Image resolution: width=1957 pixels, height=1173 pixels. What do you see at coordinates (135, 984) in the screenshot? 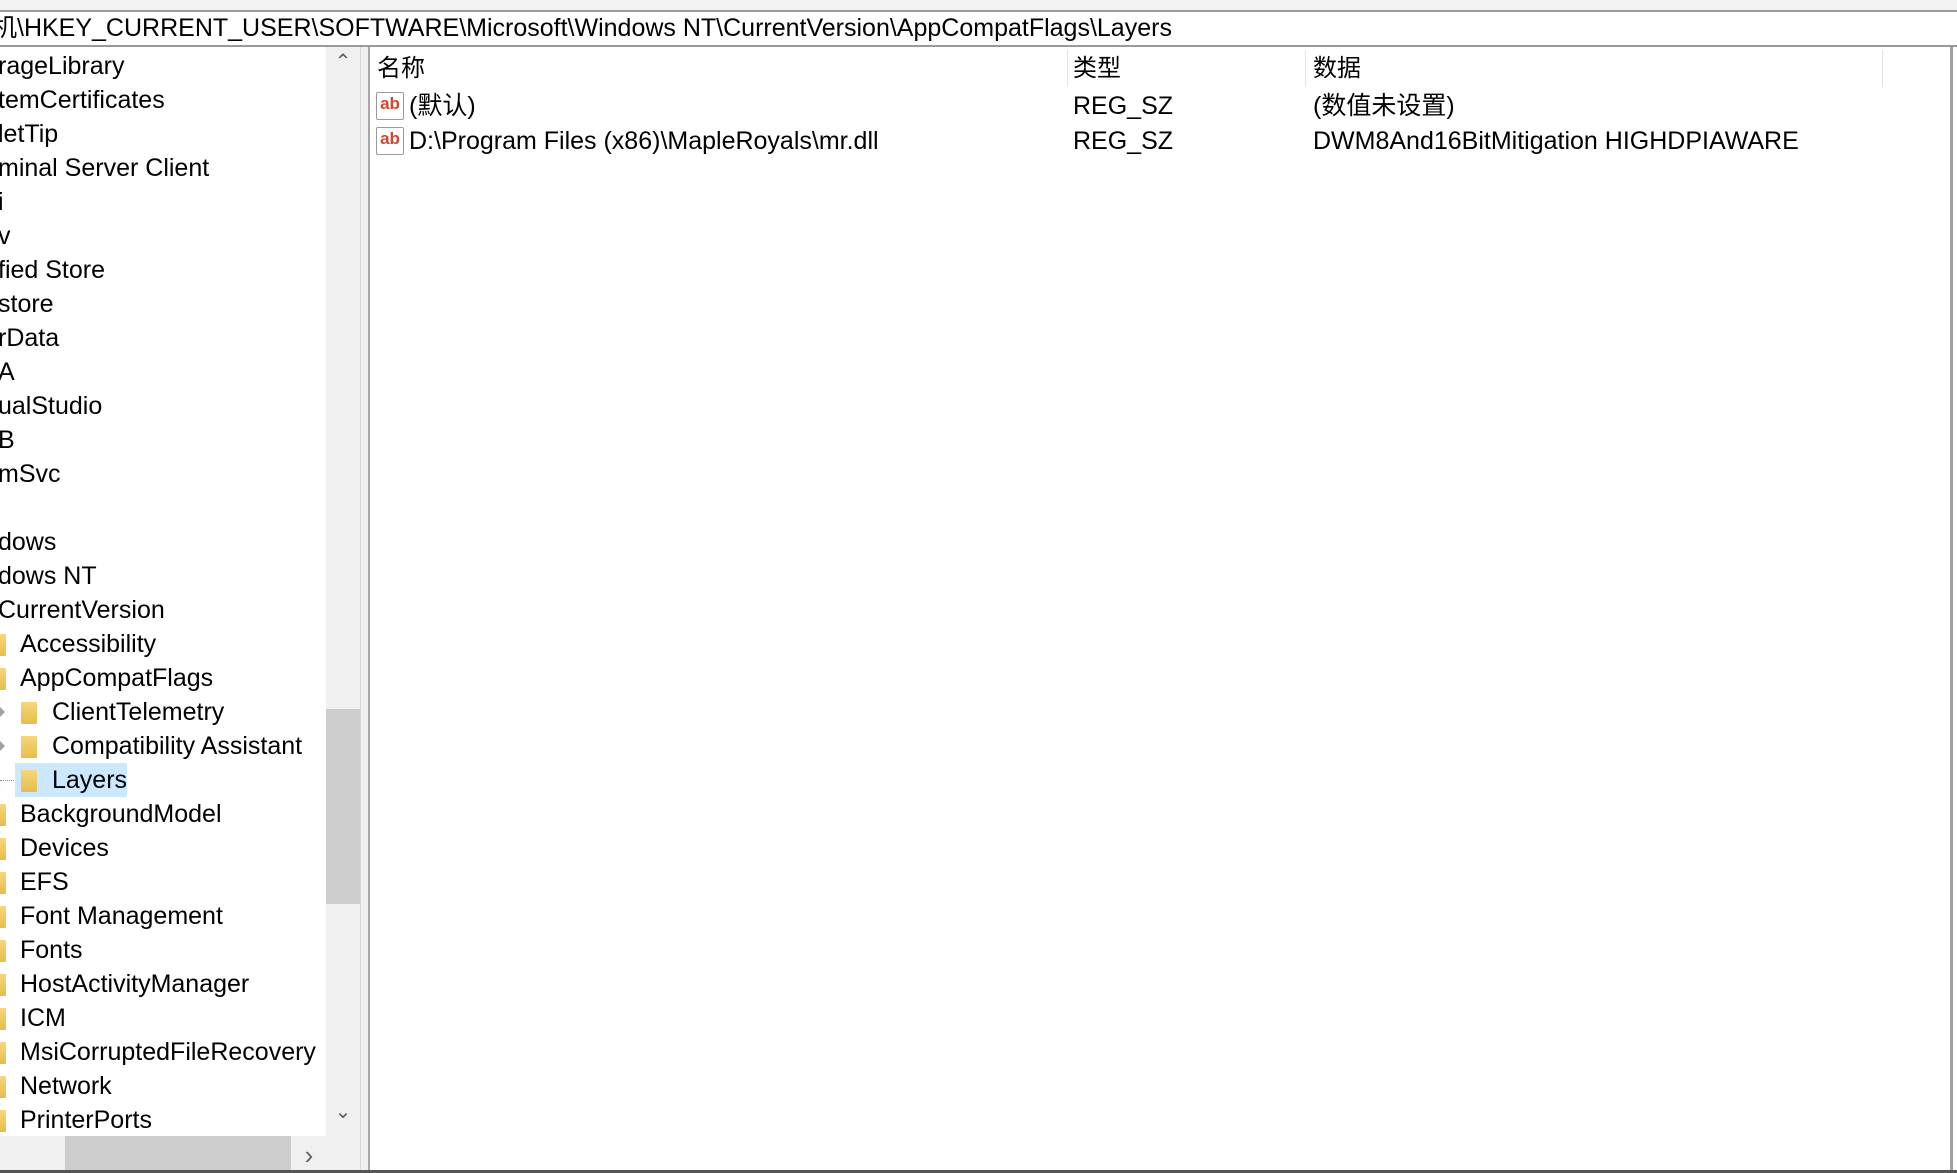
I see `tree-item-label: HostActivityManager` at bounding box center [135, 984].